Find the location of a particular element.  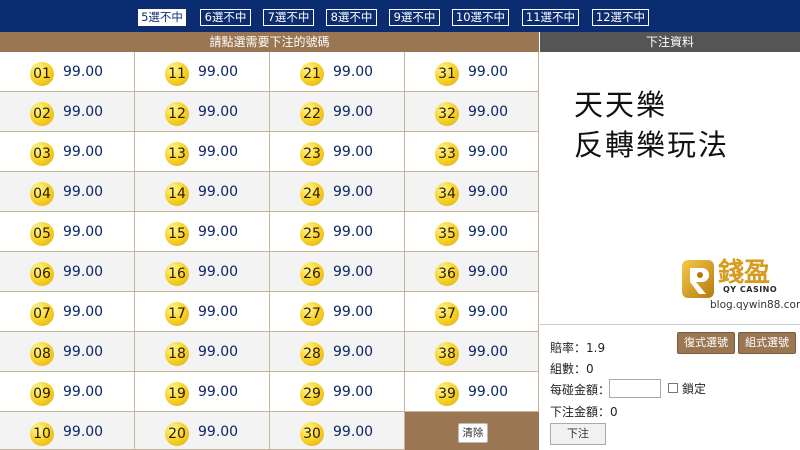

tab-11-select: 11選不中 is located at coordinates (550, 17).